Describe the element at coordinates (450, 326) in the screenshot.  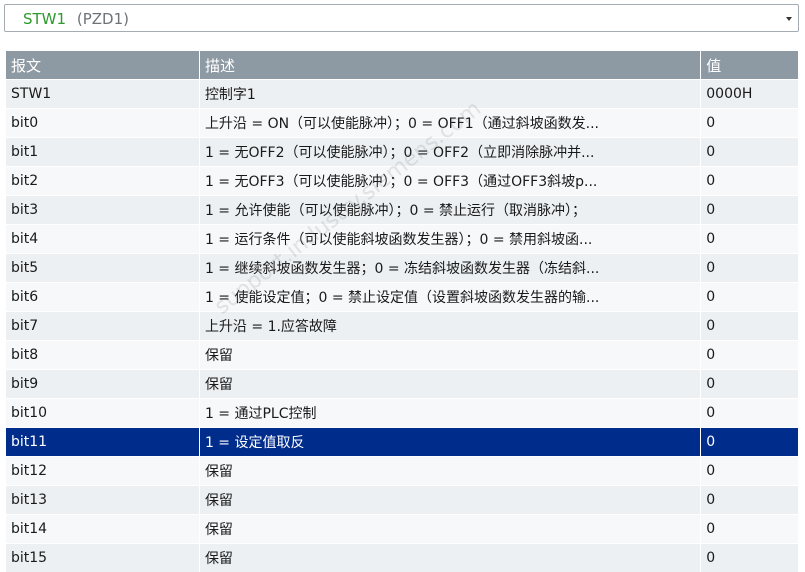
I see `cell-description: 上升沿 = 1.应答故障` at that location.